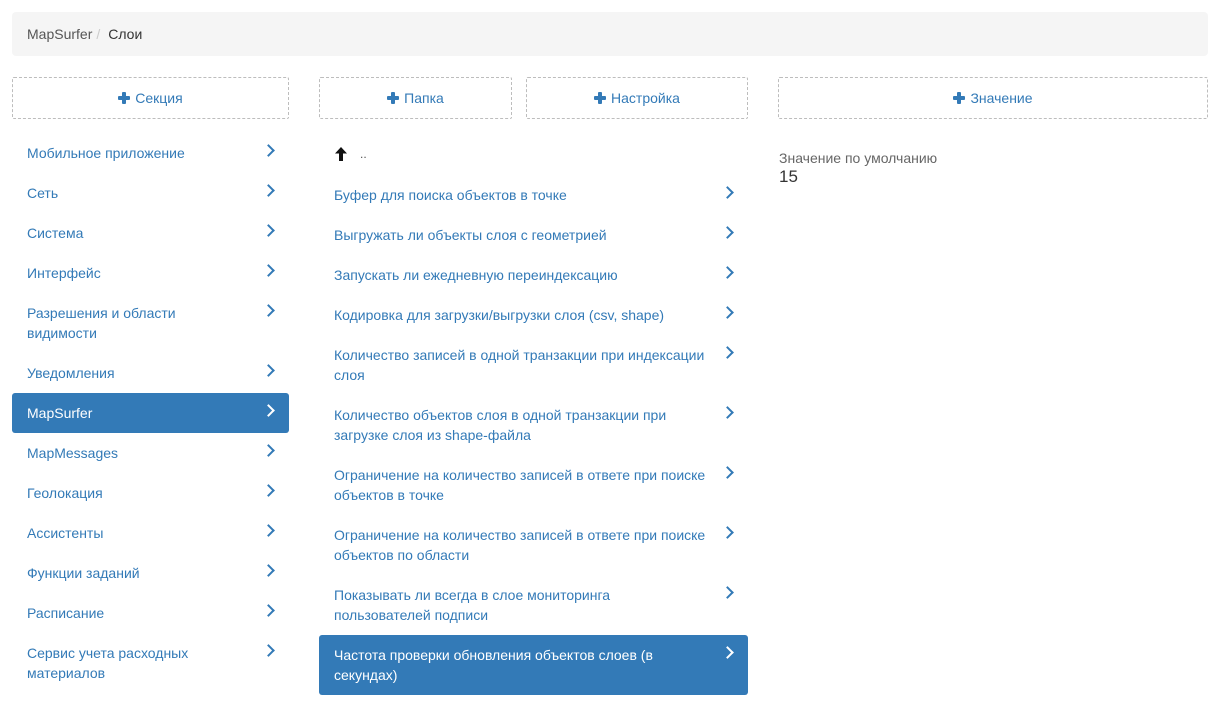 The image size is (1219, 725). I want to click on section-item: Уведомления, so click(150, 373).